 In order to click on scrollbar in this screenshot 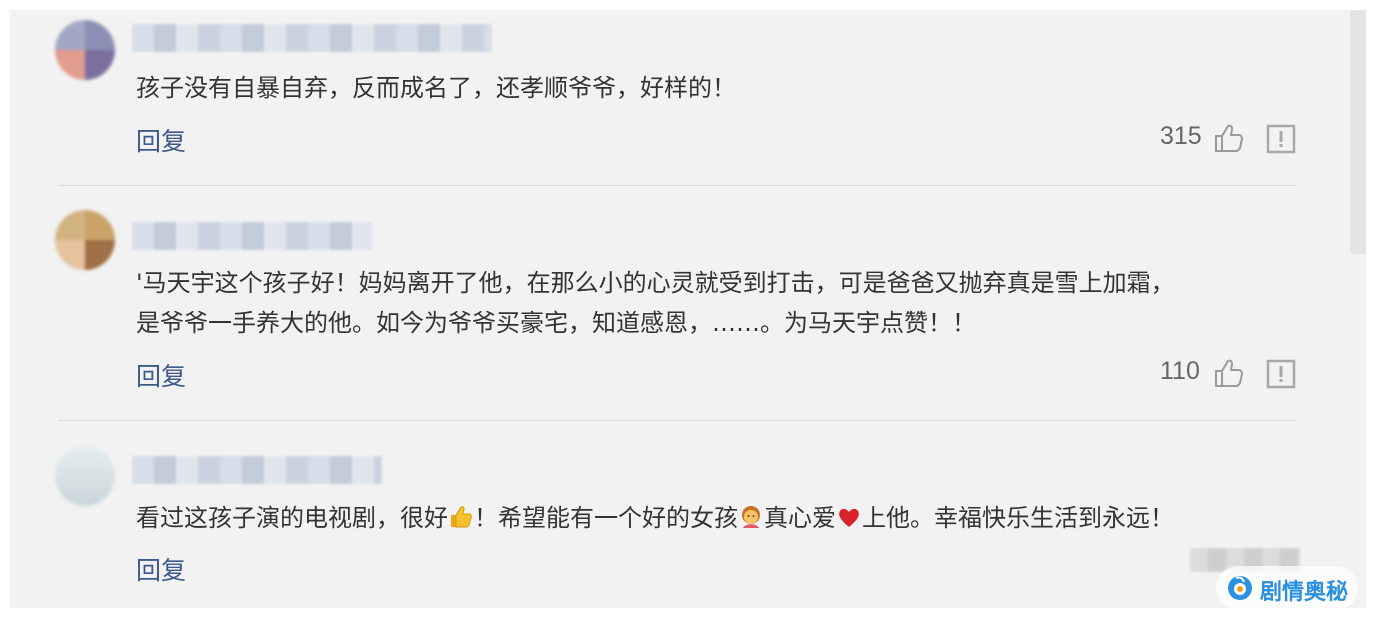, I will do `click(1358, 132)`.